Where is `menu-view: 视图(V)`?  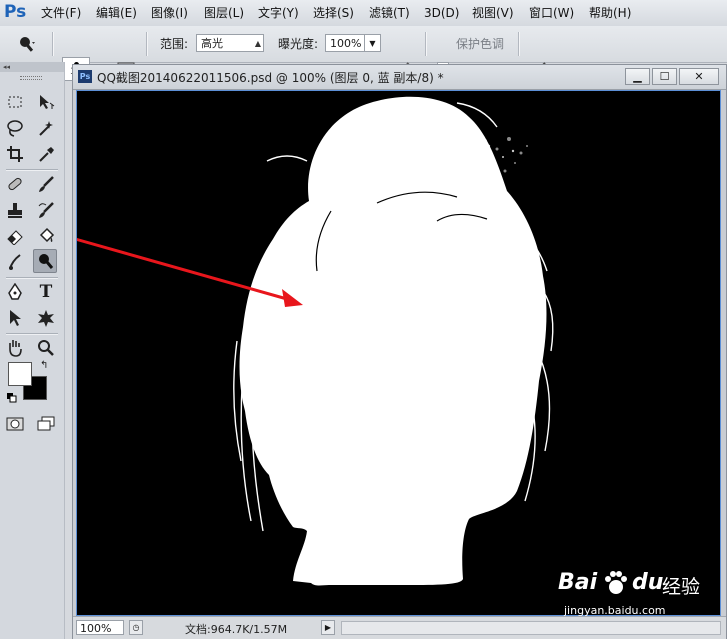
menu-view: 视图(V) is located at coordinates (493, 13).